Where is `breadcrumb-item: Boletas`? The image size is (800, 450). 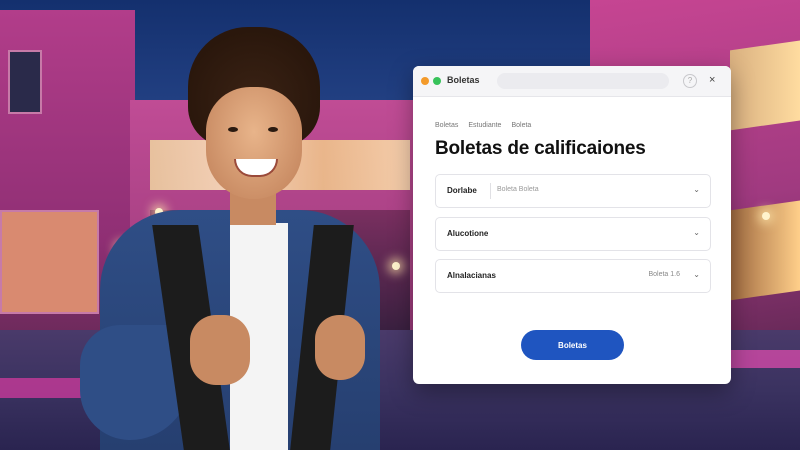 breadcrumb-item: Boletas is located at coordinates (446, 125).